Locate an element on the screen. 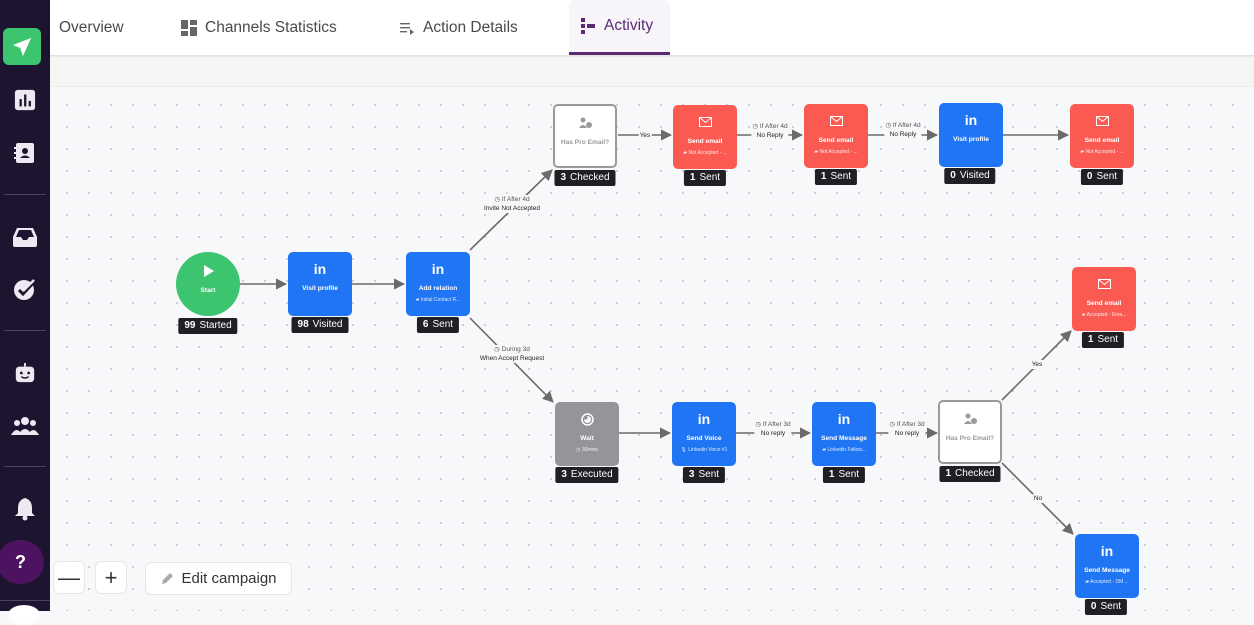 The height and width of the screenshot is (625, 1254). edge-label-no-bottom: No is located at coordinates (1038, 498).